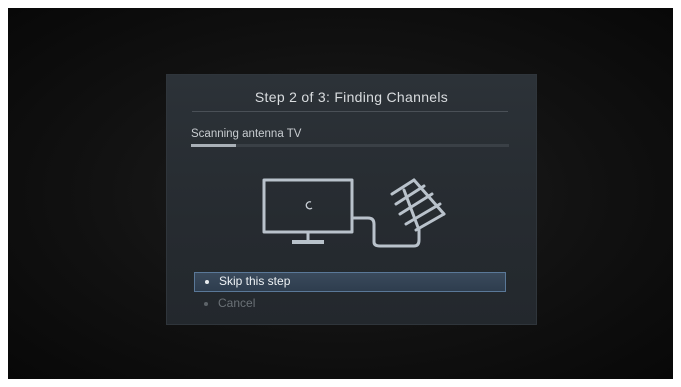 The width and height of the screenshot is (681, 387). Describe the element at coordinates (308, 211) in the screenshot. I see `tv-icon` at that location.